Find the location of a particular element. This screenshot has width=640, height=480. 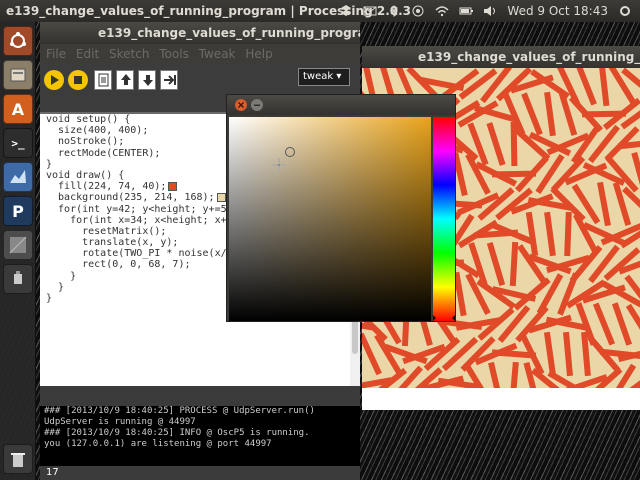

system-monitor-icon is located at coordinates (18, 177).